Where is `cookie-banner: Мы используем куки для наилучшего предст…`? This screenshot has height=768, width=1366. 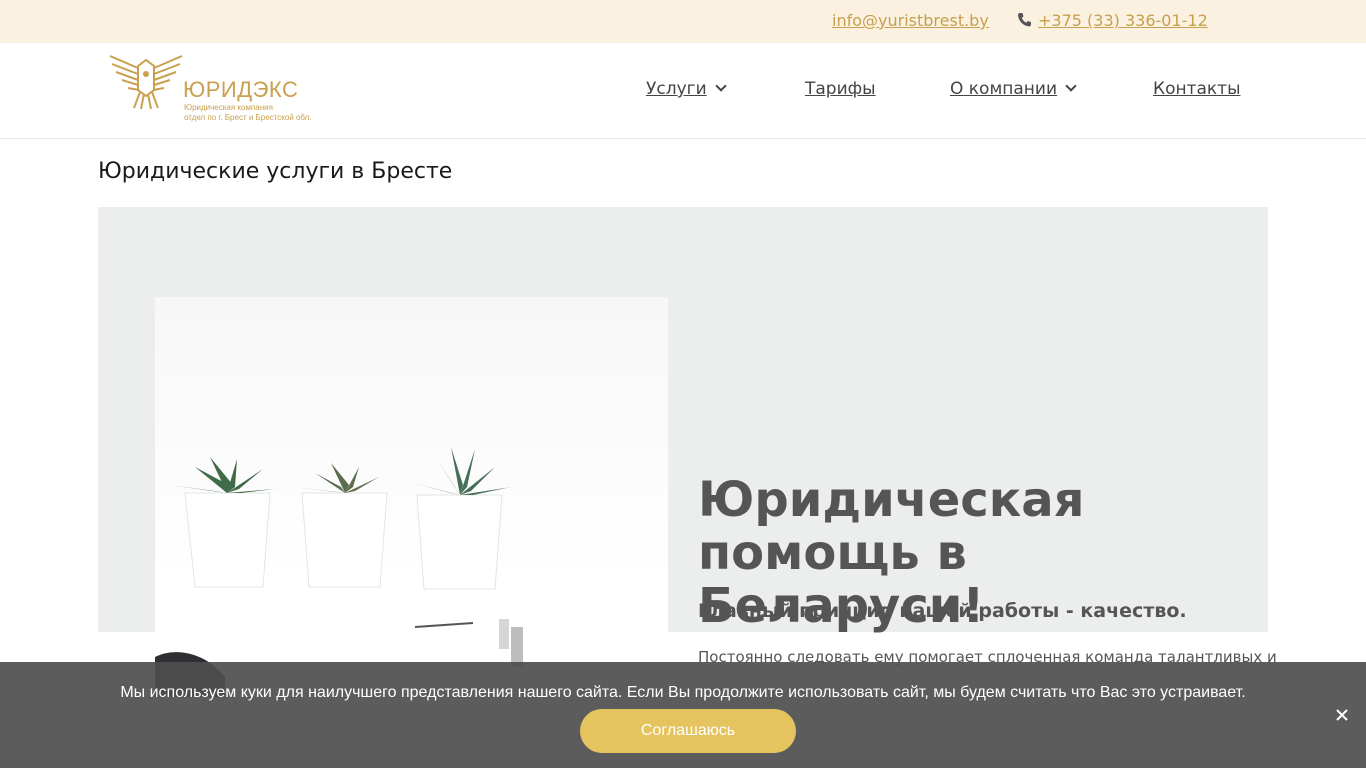
cookie-banner: Мы используем куки для наилучшего предст… is located at coordinates (683, 715).